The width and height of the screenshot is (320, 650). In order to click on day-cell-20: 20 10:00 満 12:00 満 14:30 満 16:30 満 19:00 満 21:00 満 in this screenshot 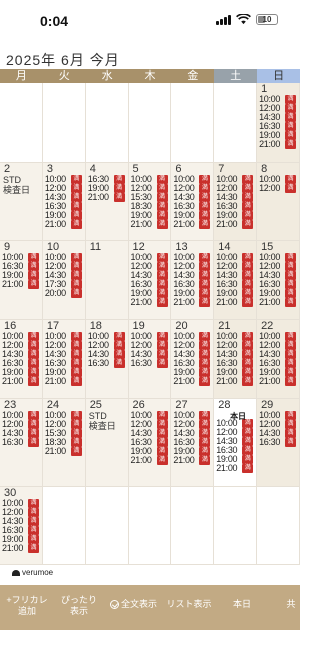, I will do `click(193, 359)`.